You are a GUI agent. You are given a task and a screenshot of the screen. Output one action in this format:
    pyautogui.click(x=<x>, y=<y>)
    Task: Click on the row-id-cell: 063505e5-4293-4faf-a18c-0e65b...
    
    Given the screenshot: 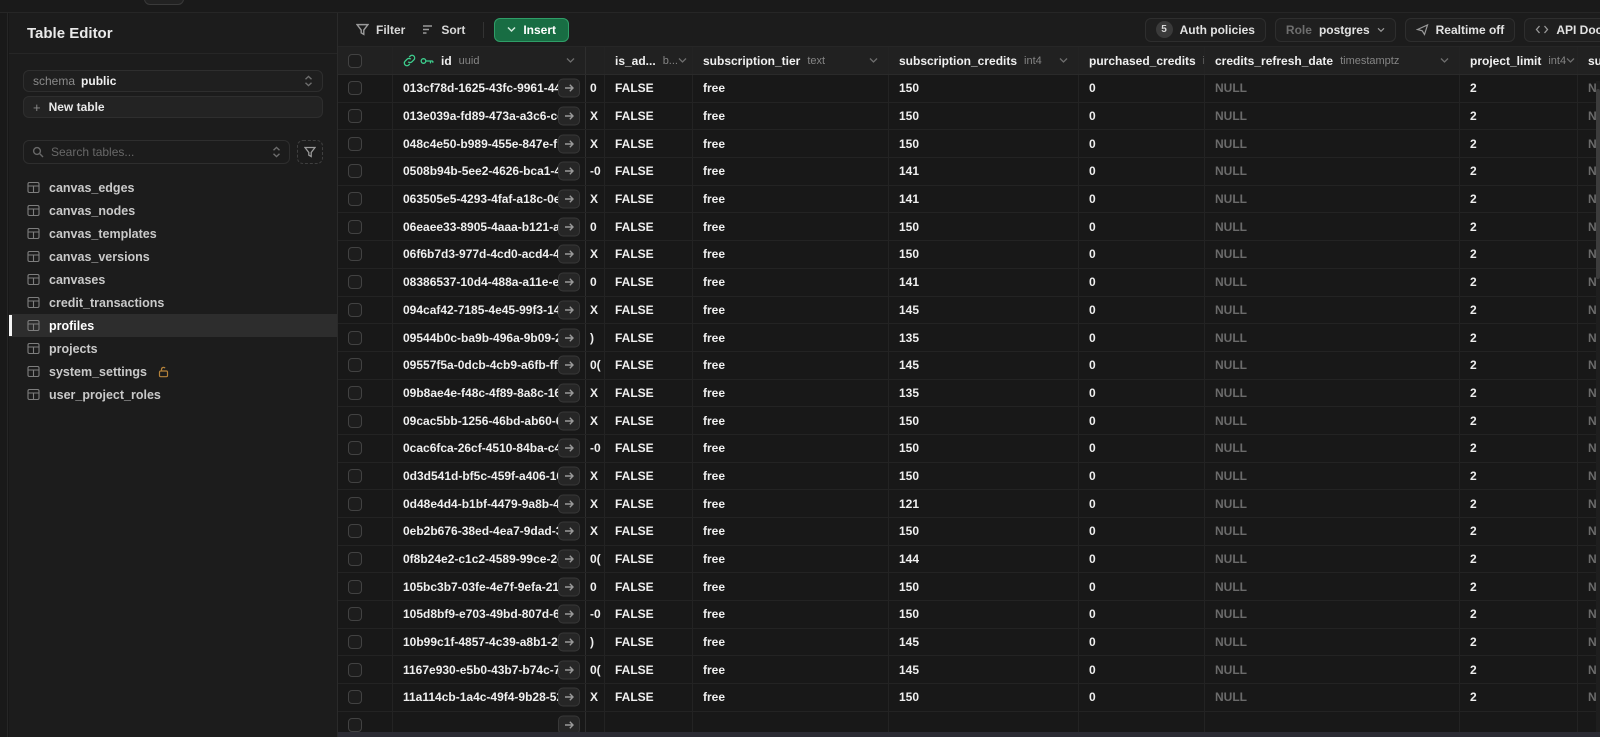 What is the action you would take?
    pyautogui.click(x=489, y=199)
    